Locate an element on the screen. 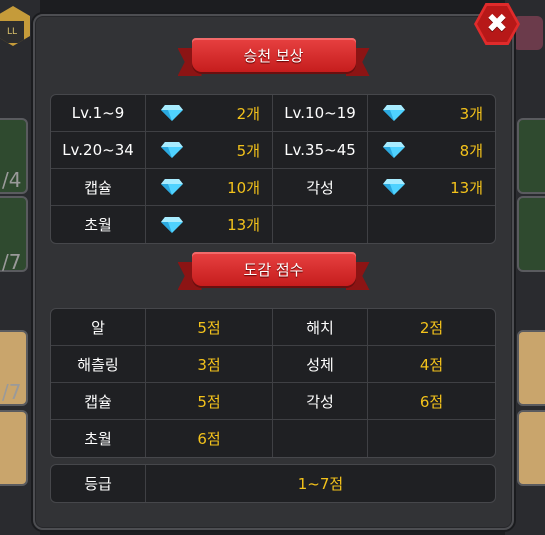  hex-badge-icon: LL is located at coordinates (15, 26).